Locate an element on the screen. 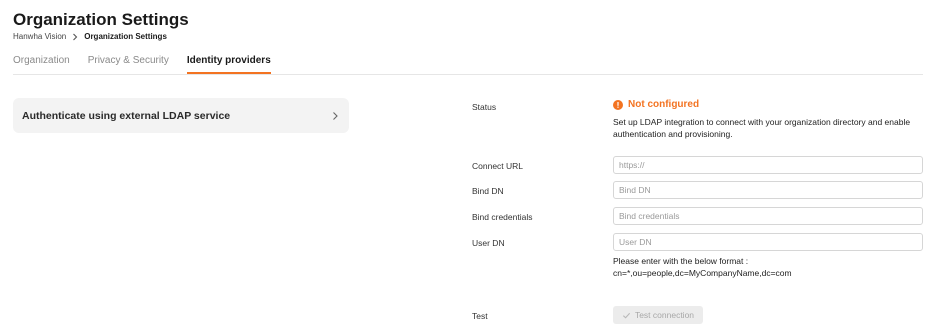 The height and width of the screenshot is (336, 940). user-dn-hint-line2: cn=*,ou=people,dc=MyCompanyName,dc=com is located at coordinates (702, 273).